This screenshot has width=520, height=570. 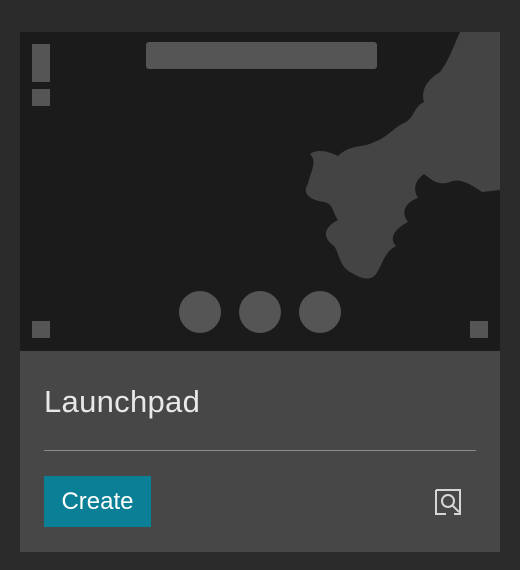 I want to click on card-divider, so click(x=260, y=450).